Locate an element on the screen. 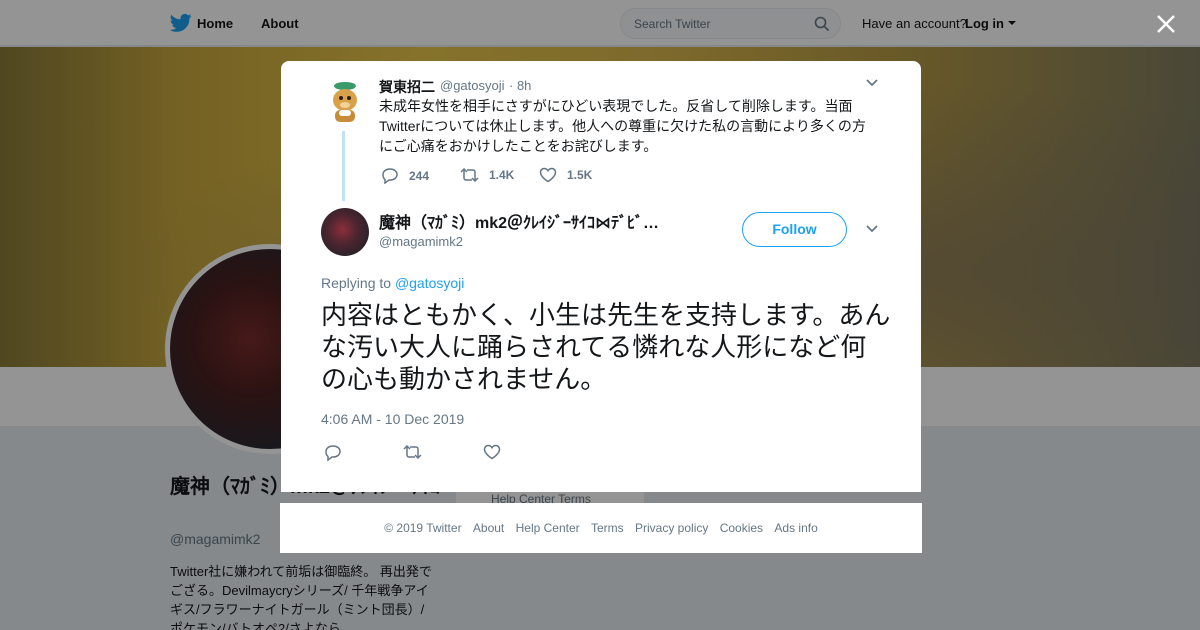 This screenshot has width=1200, height=630. close-icon is located at coordinates (1166, 24).